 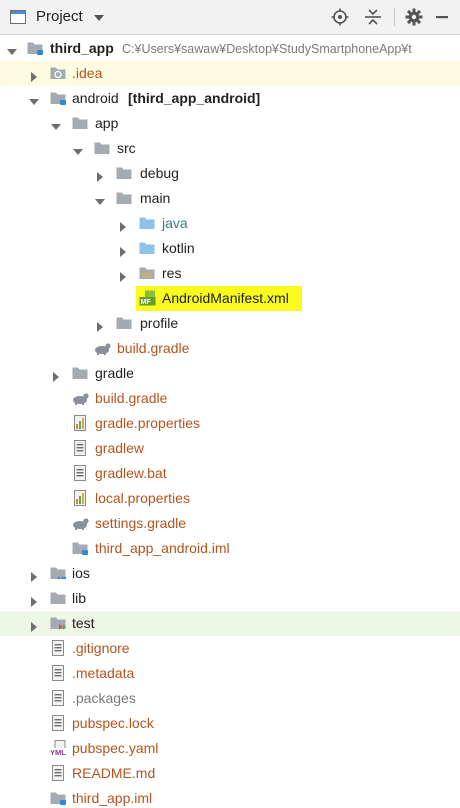 I want to click on tree-row-lib: lib, so click(x=230, y=598).